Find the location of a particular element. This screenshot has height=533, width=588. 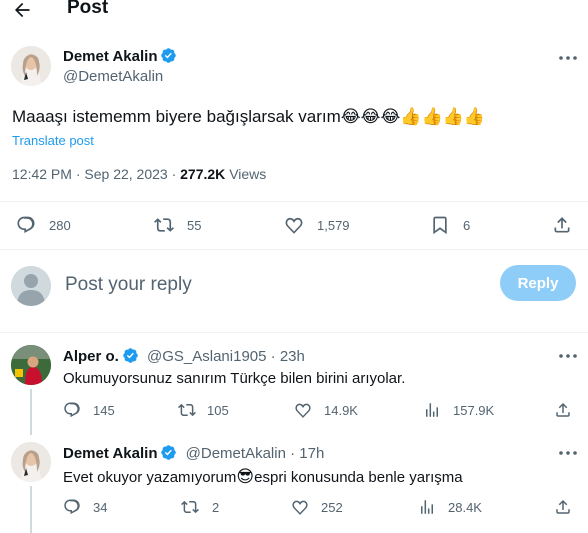

reply-header: Alper o. @GS_Aslani1905 · 23h is located at coordinates (184, 356).